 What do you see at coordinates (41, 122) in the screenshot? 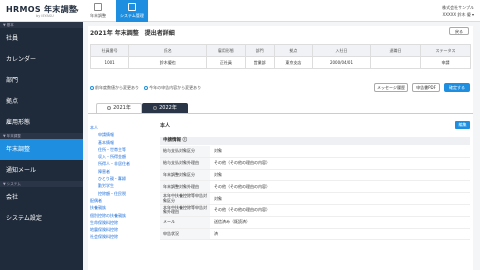
I see `sidebar-item-employment-types: 雇用形態` at bounding box center [41, 122].